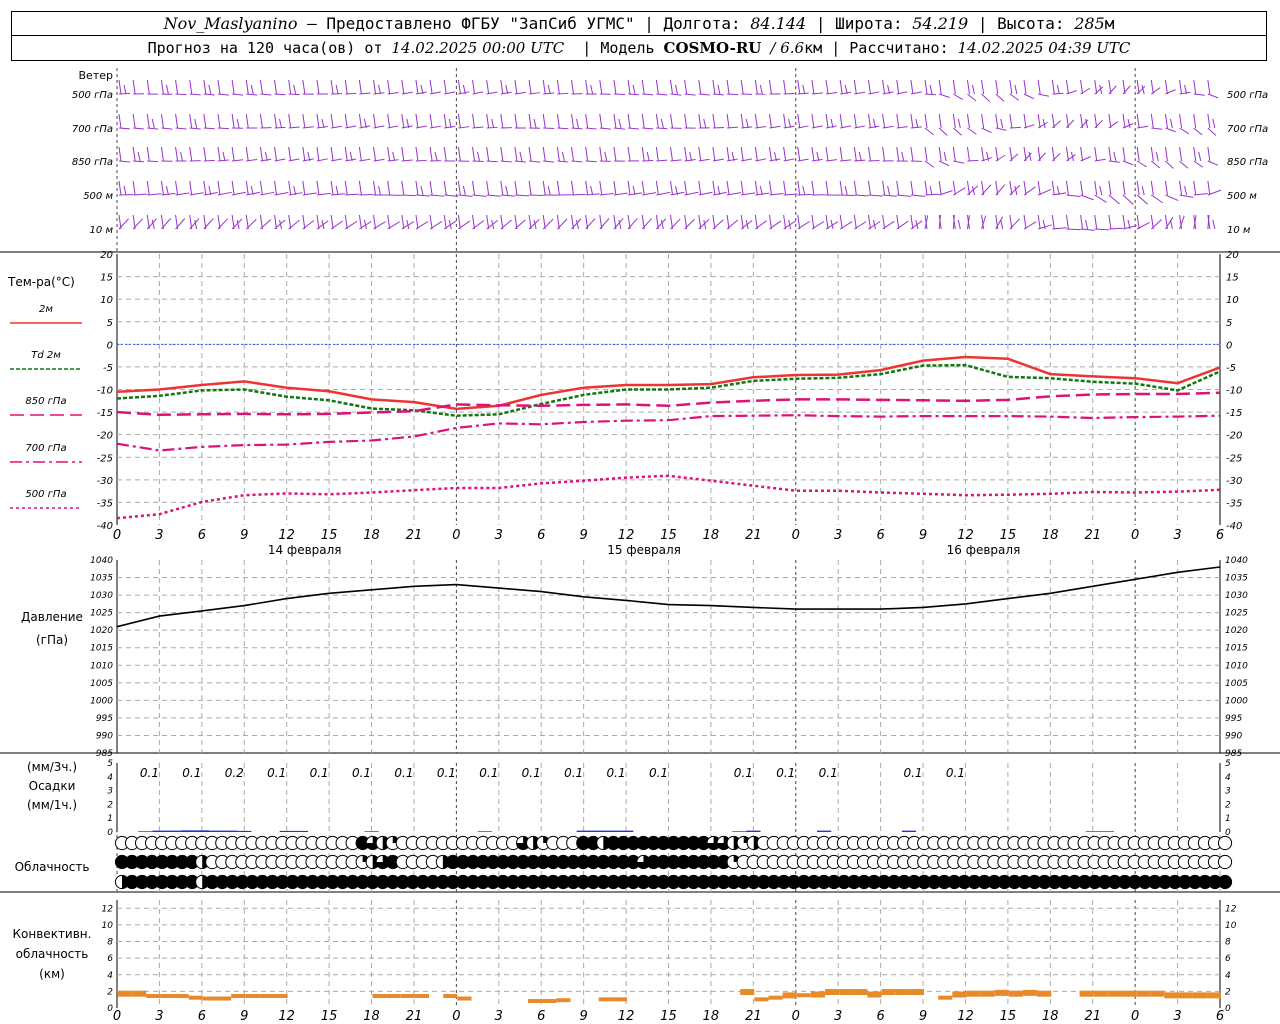 The image size is (1280, 1024). Describe the element at coordinates (234, 773) in the screenshot. I see `precip-3h-label: 0.2` at that location.